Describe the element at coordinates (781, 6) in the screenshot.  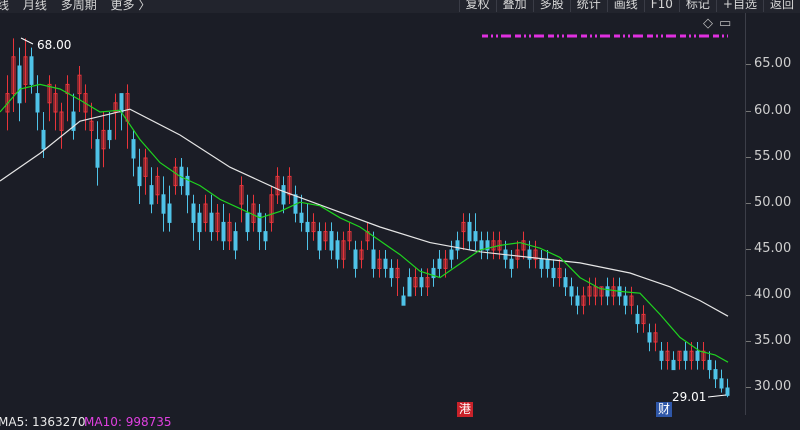
I see `back-button: 返回` at that location.